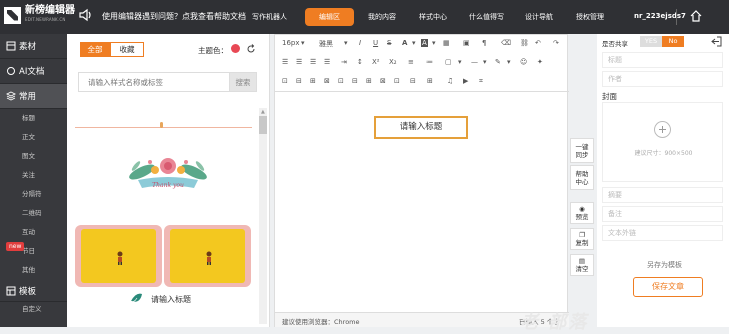 The height and width of the screenshot is (334, 729). What do you see at coordinates (524, 43) in the screenshot?
I see `link-icon: ⛓` at bounding box center [524, 43].